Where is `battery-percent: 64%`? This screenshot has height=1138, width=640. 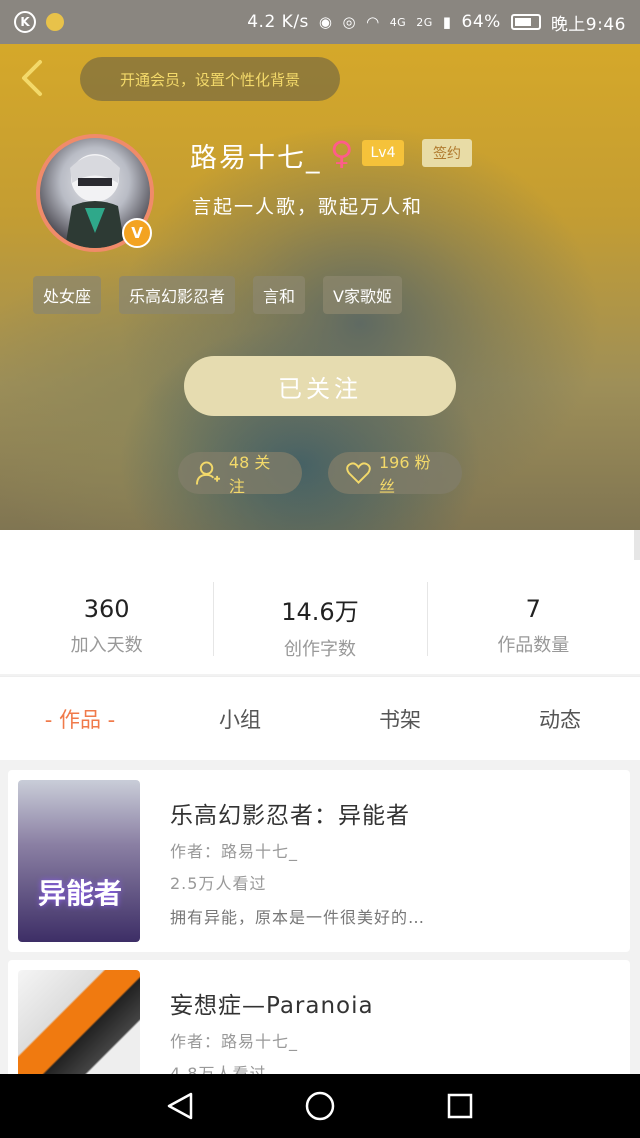
battery-percent: 64% is located at coordinates (481, 22).